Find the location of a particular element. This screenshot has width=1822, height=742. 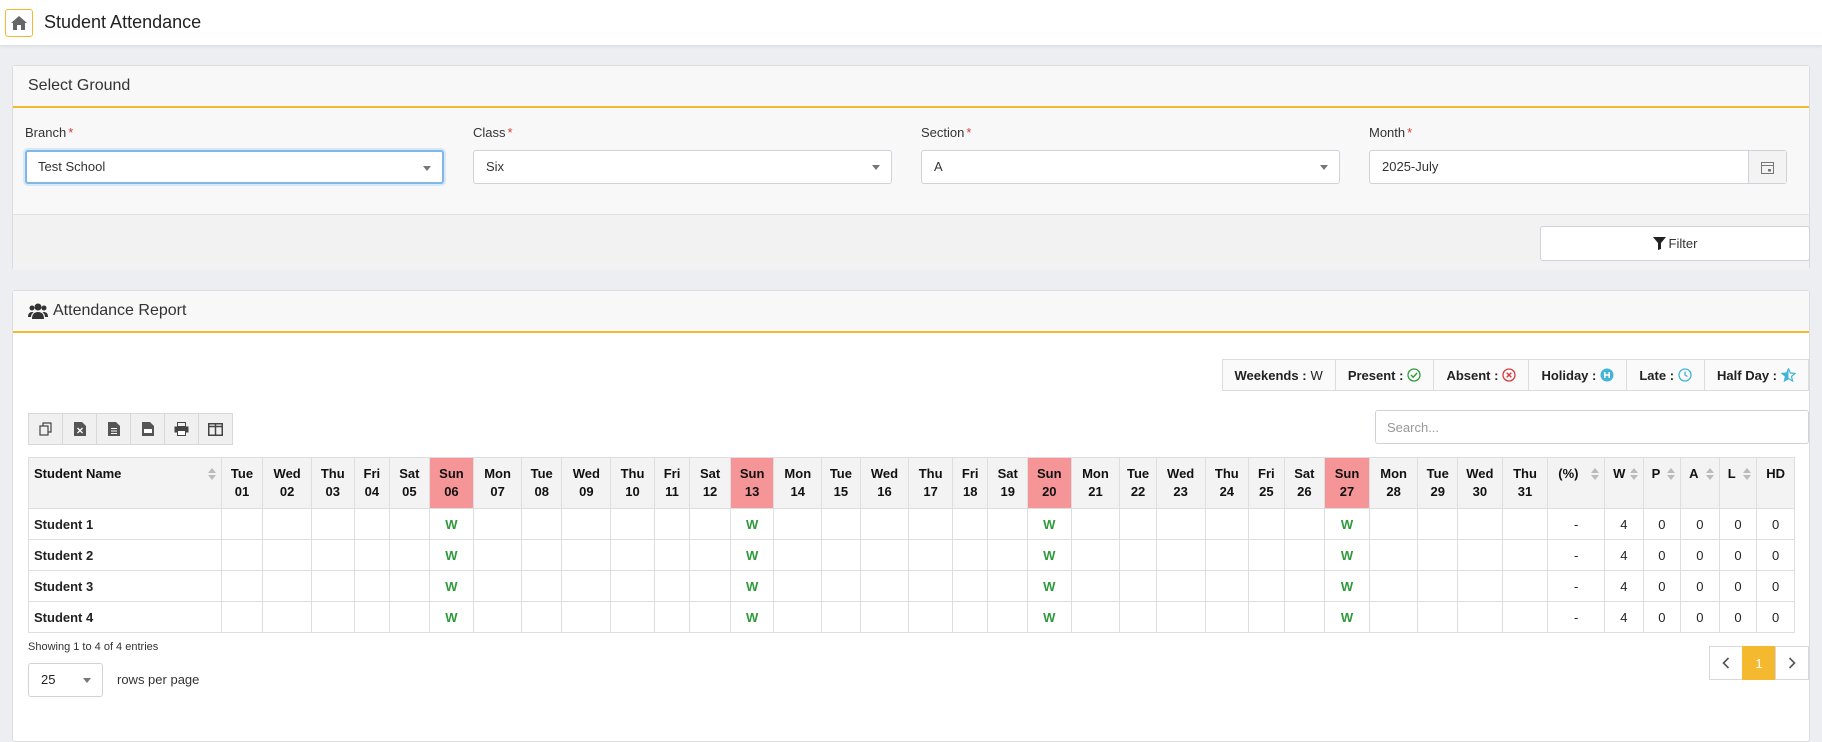

column-header-present: P is located at coordinates (1662, 483).